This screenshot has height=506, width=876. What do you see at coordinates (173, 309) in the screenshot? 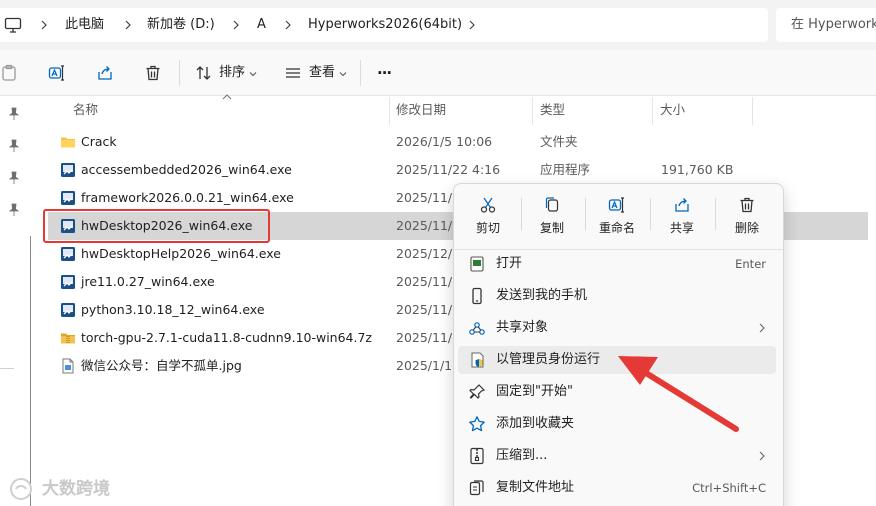
I see `file-name: python3.10.18_12_win64.exe` at bounding box center [173, 309].